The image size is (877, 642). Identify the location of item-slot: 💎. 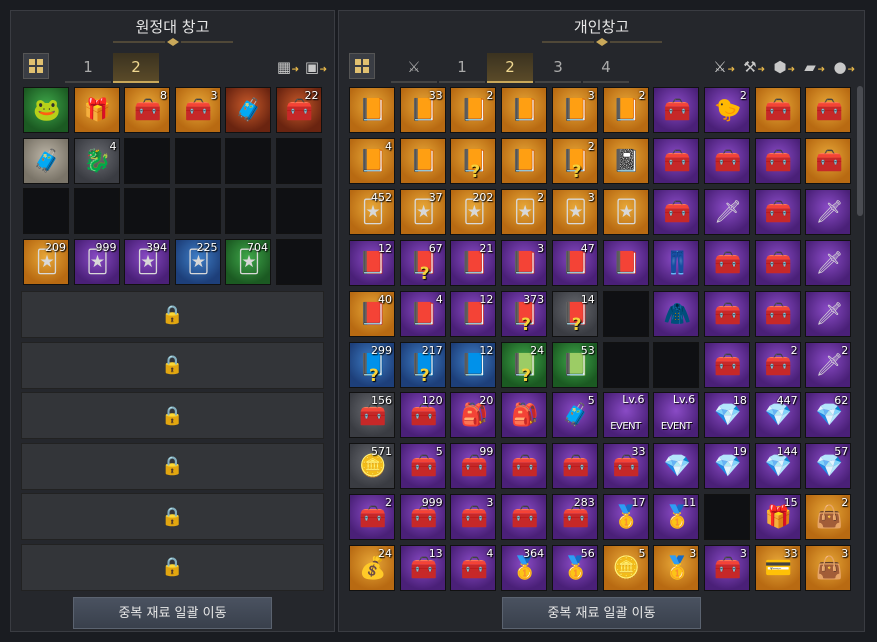
(676, 466).